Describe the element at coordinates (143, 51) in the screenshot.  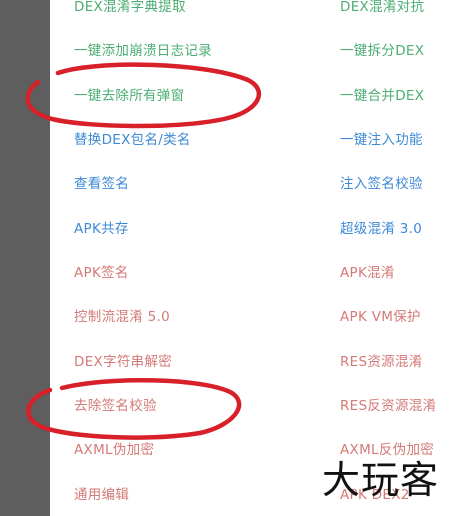
I see `menu-item-add-crash-log: 一键添加崩溃日志记录` at that location.